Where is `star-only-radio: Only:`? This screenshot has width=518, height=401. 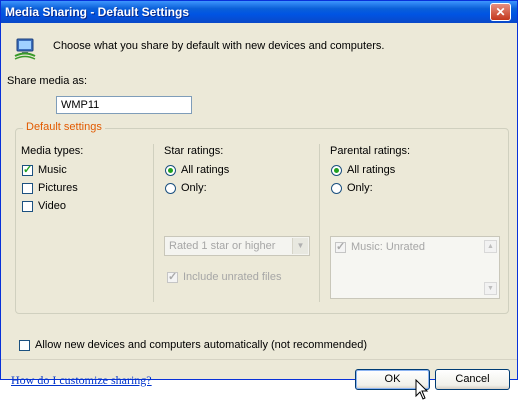
star-only-radio: Only: is located at coordinates (186, 188).